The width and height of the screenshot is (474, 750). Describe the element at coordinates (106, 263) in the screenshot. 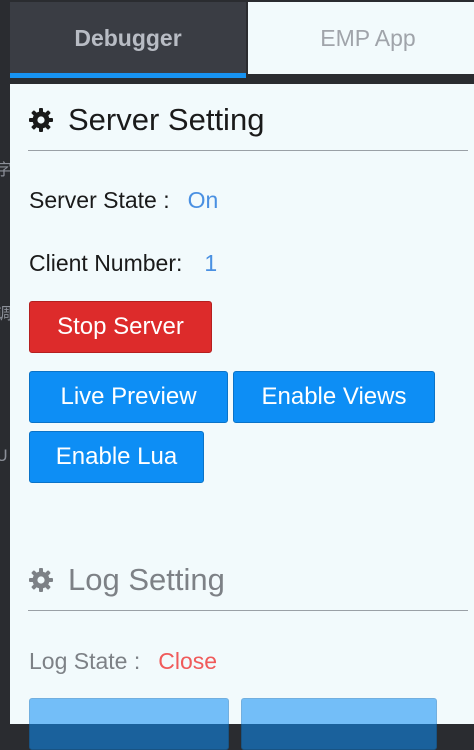

I see `client-number-label: Client Number:` at that location.